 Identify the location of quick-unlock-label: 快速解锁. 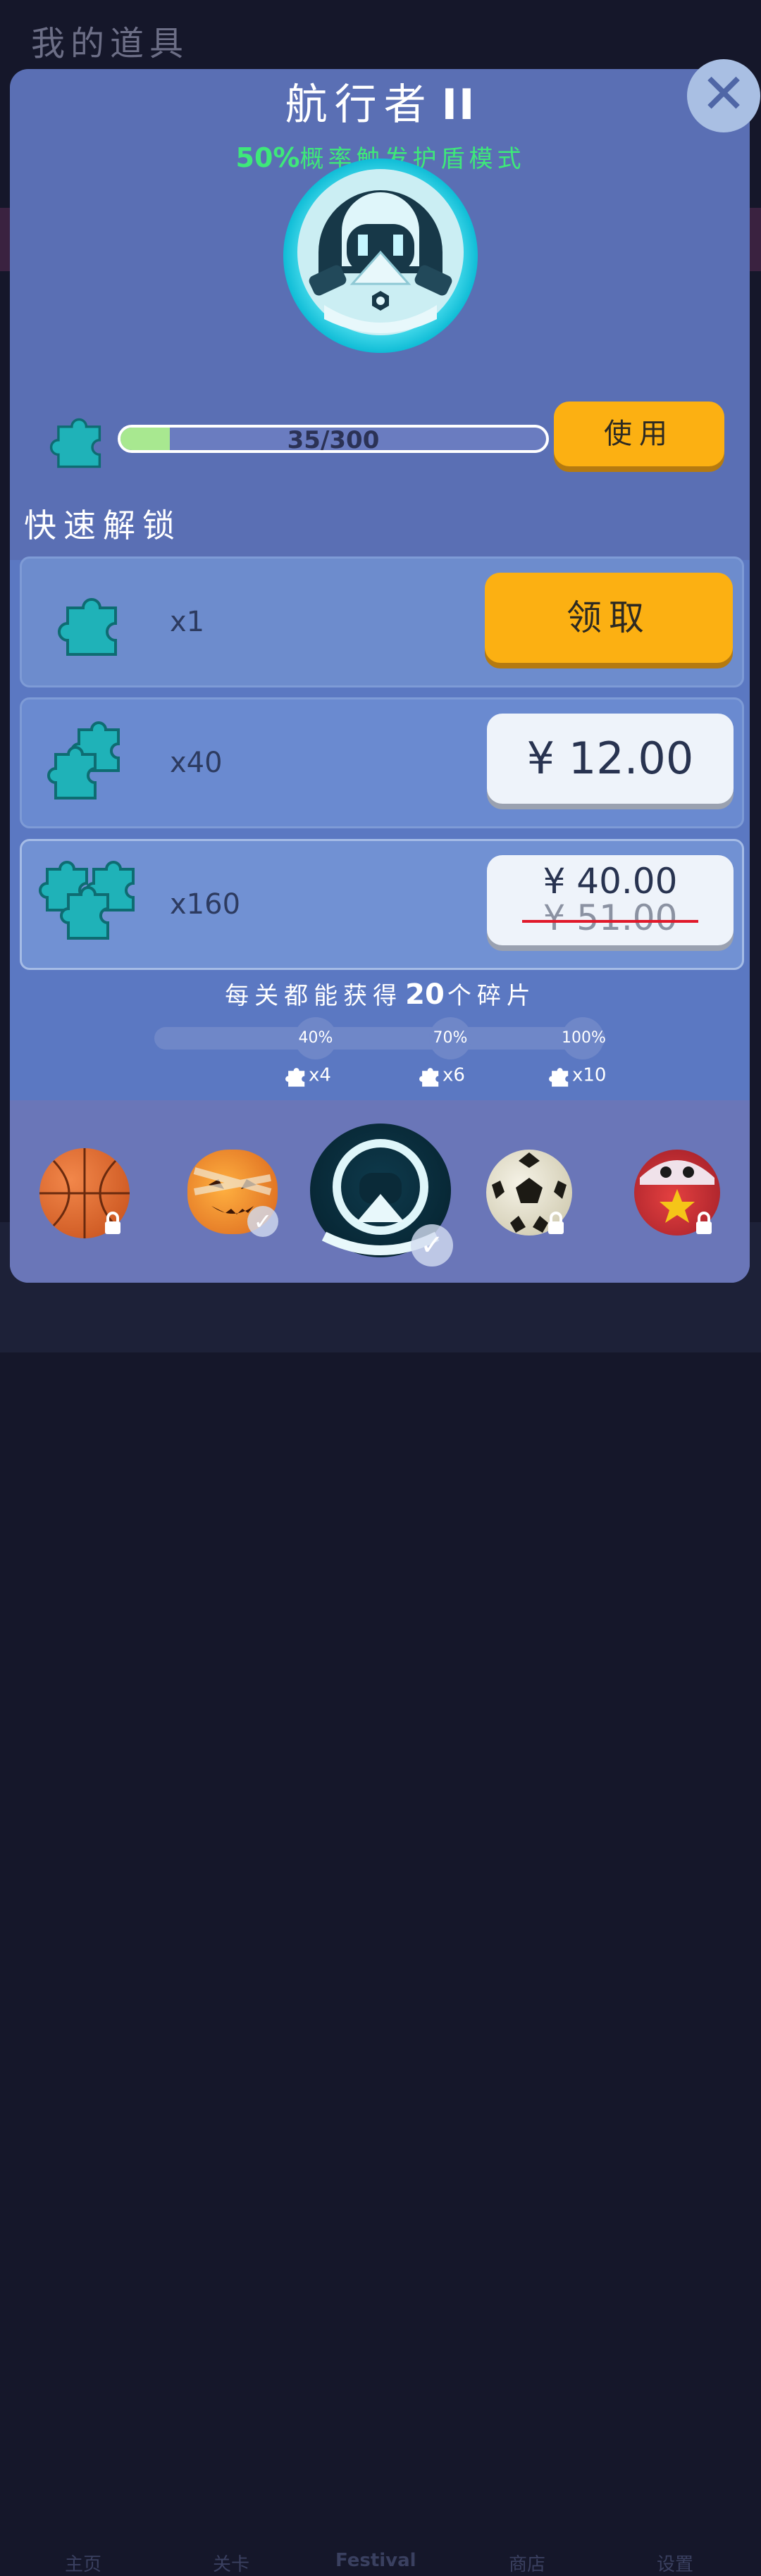
(103, 525).